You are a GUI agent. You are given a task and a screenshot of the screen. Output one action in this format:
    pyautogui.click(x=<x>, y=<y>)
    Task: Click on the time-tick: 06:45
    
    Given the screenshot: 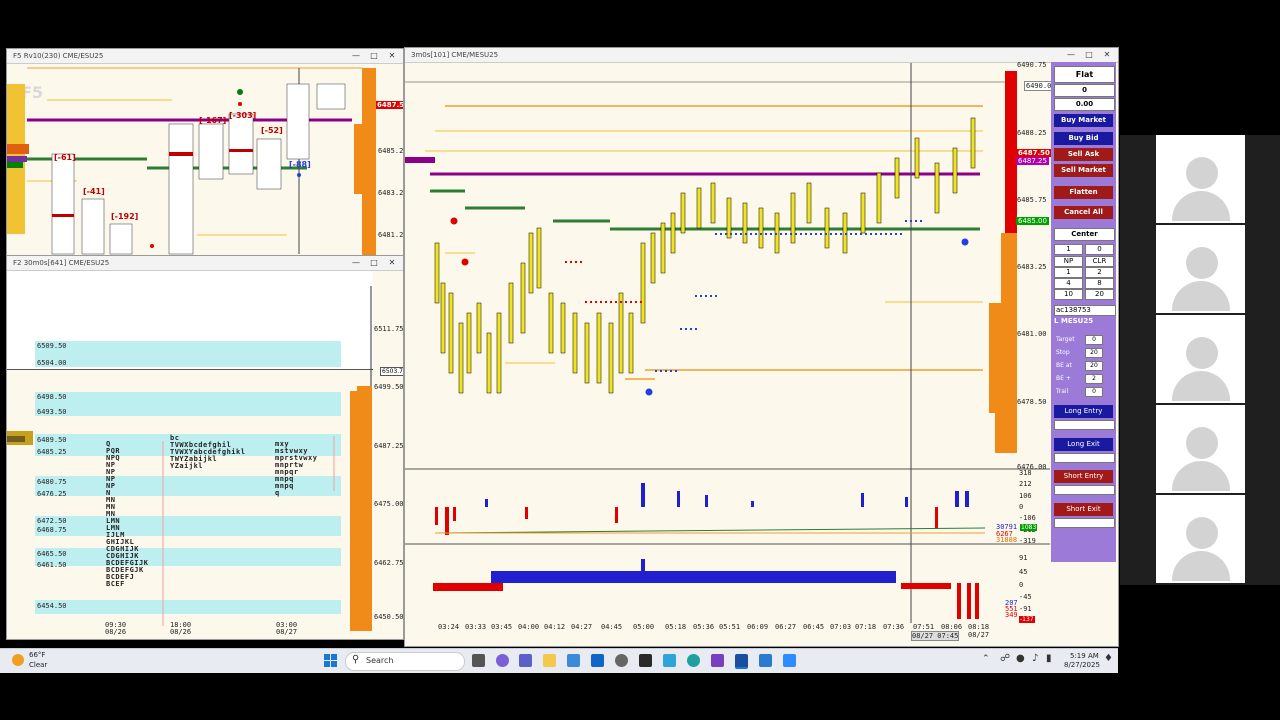 What is the action you would take?
    pyautogui.click(x=814, y=627)
    